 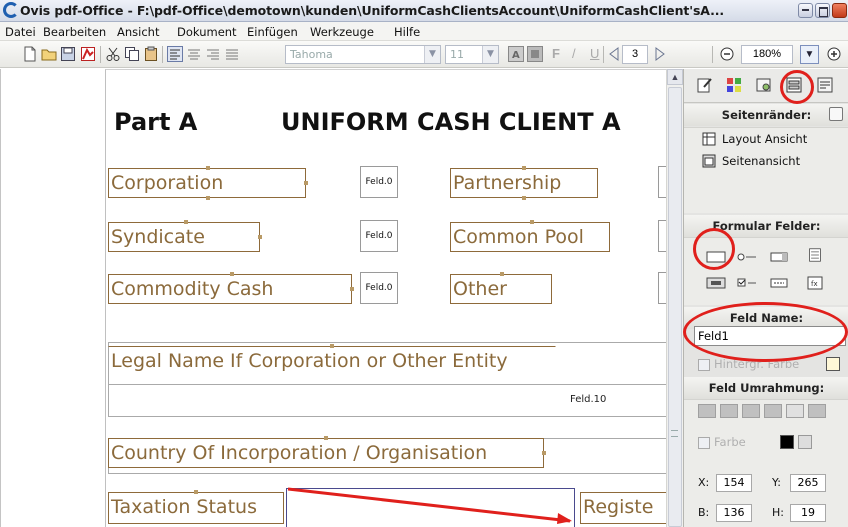 I want to click on border-style-beveled, so click(x=773, y=411).